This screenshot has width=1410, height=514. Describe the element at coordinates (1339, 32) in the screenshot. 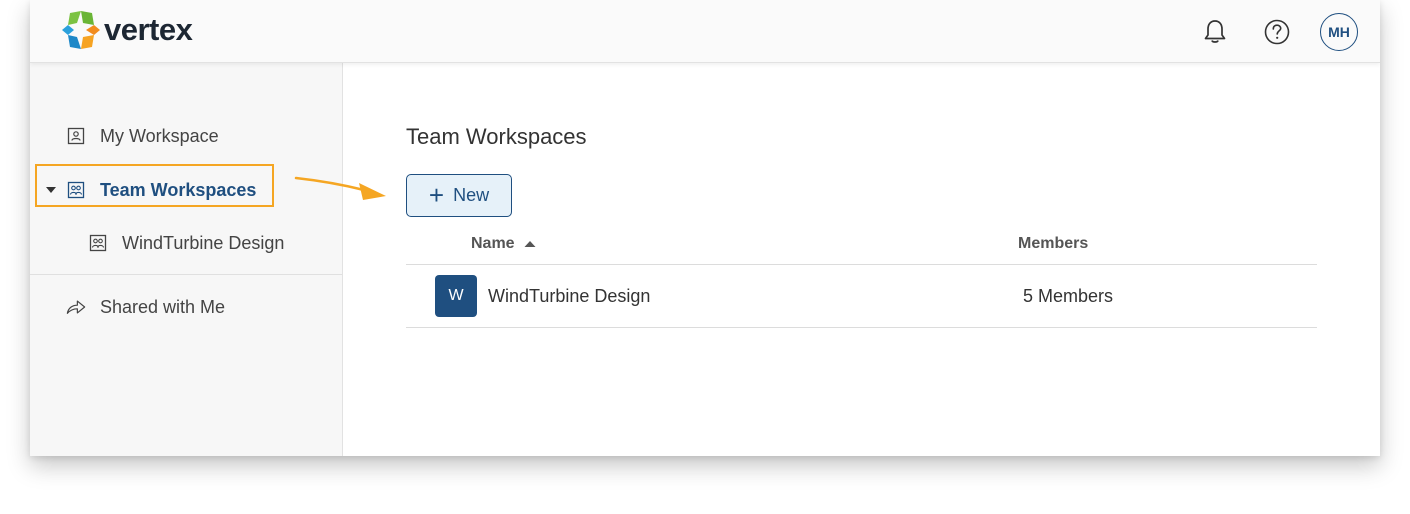

I see `user-avatar: MH` at that location.